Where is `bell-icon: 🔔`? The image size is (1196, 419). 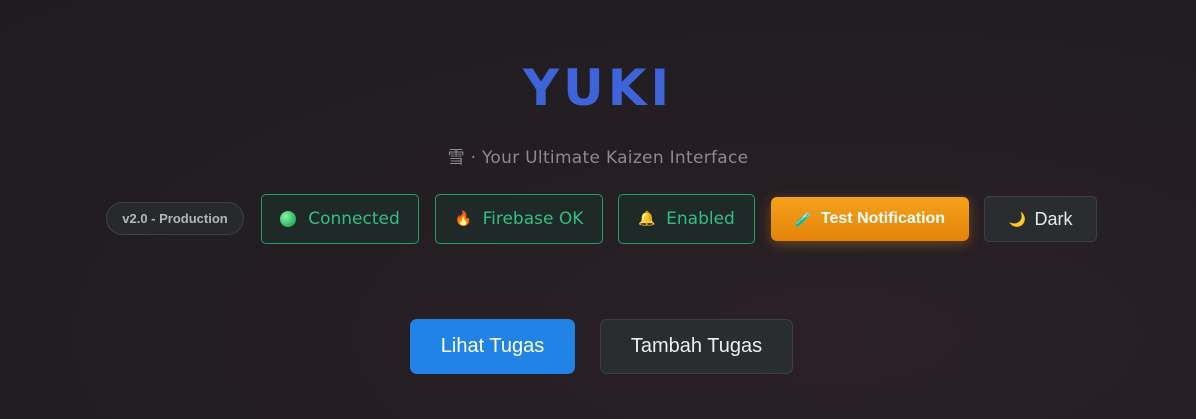
bell-icon: 🔔 is located at coordinates (647, 219).